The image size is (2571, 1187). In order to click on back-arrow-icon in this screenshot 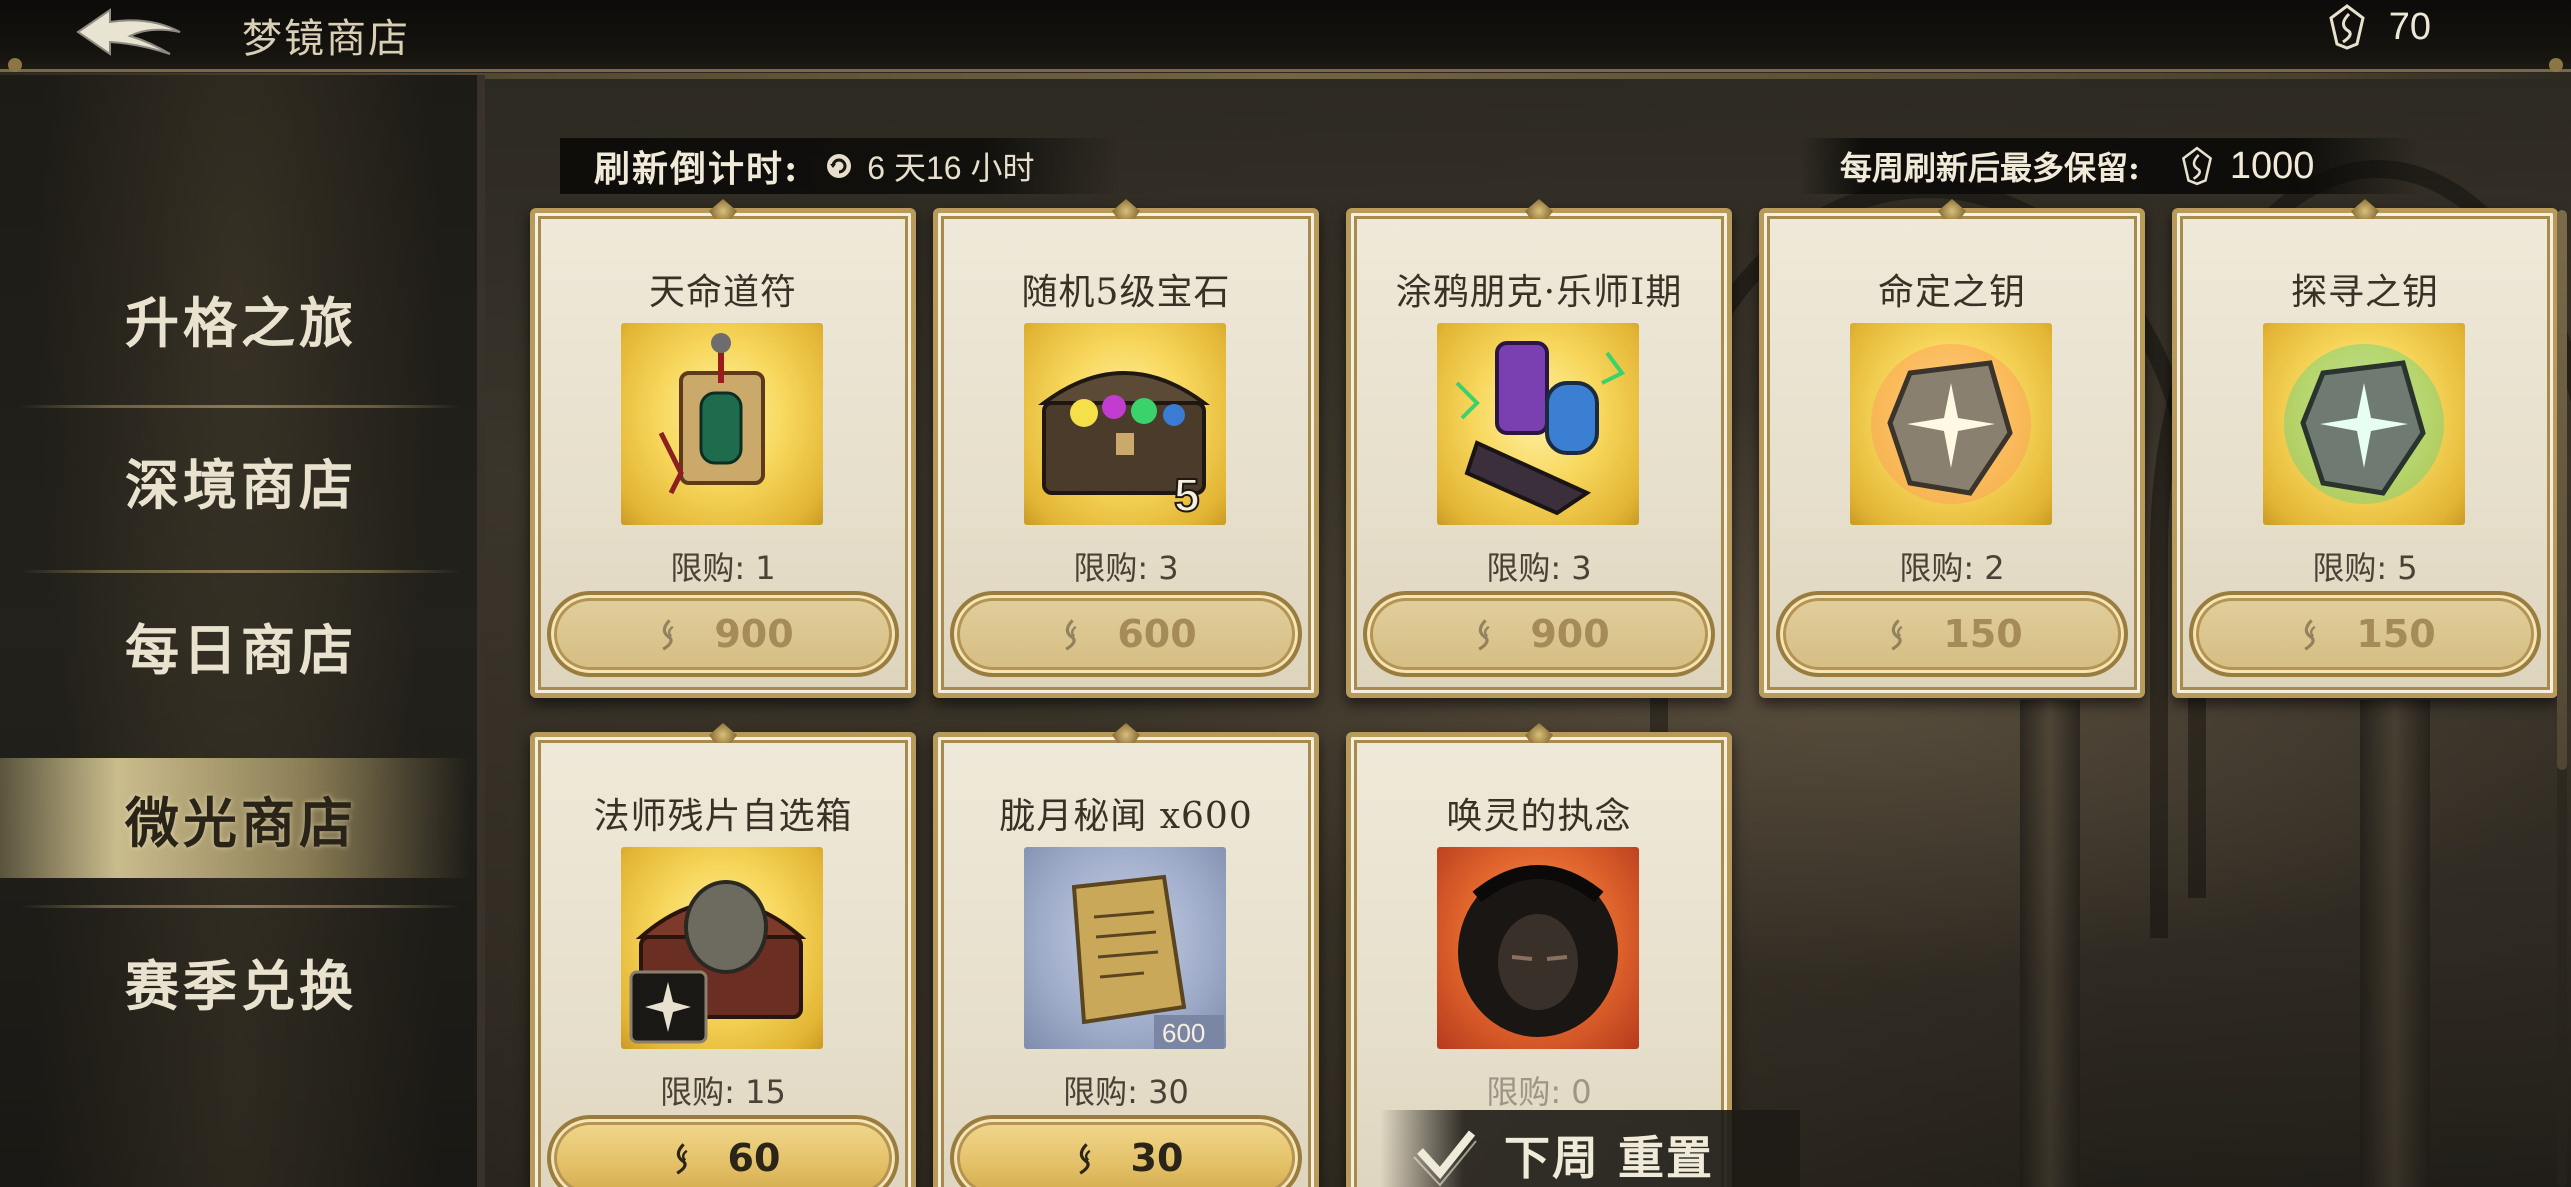, I will do `click(128, 32)`.